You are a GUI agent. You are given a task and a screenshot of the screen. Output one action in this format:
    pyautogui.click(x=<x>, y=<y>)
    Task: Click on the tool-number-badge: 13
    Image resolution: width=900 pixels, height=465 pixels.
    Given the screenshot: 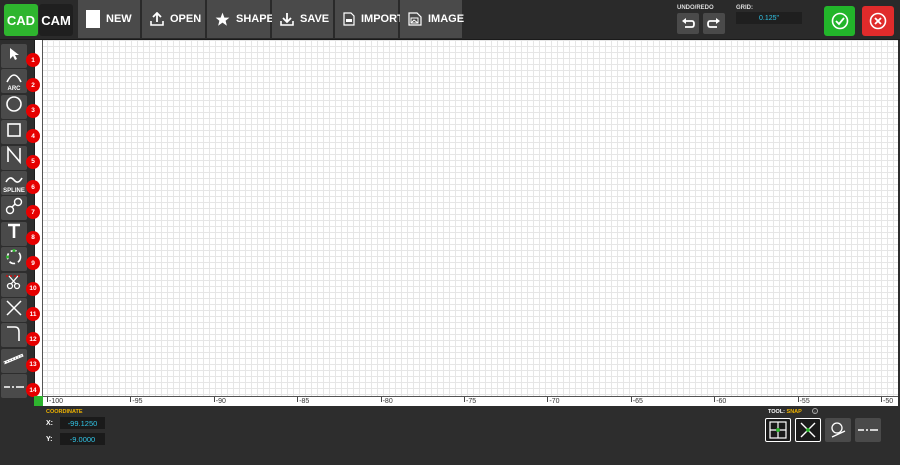 What is the action you would take?
    pyautogui.click(x=33, y=364)
    